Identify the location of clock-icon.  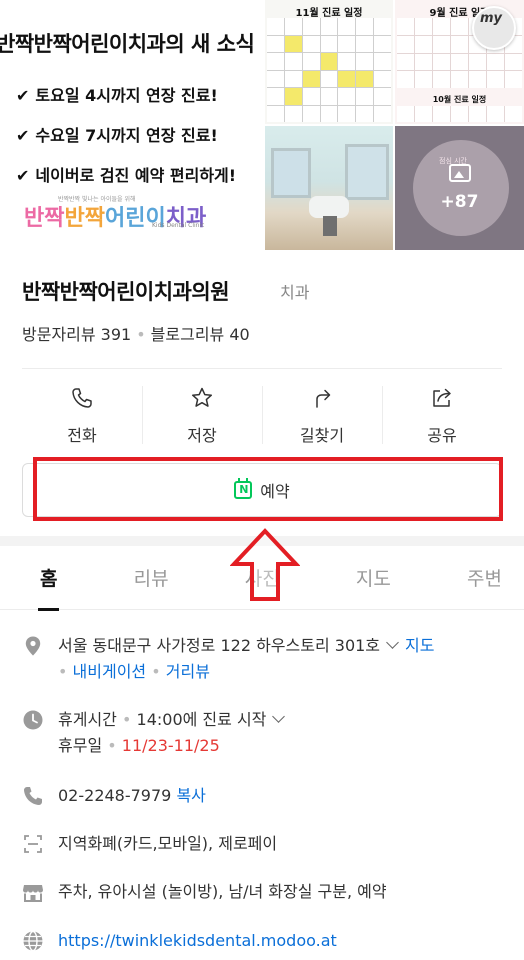
(33, 720).